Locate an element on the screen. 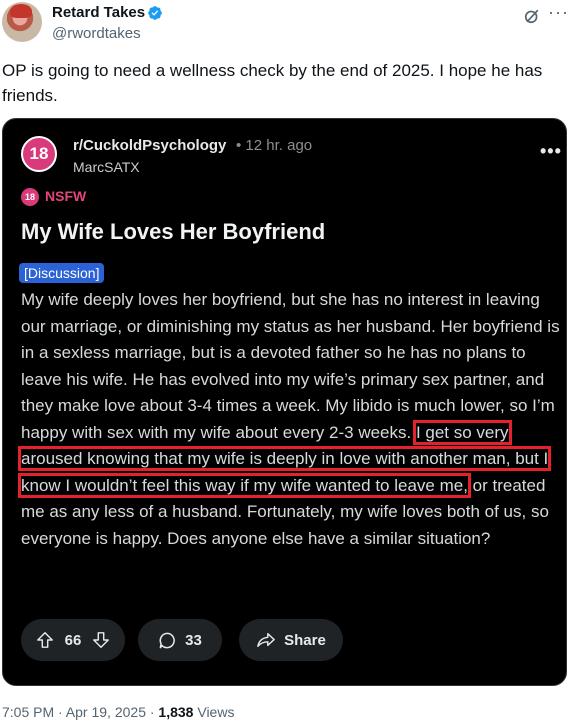 The height and width of the screenshot is (723, 570). views-label: Views is located at coordinates (214, 712).